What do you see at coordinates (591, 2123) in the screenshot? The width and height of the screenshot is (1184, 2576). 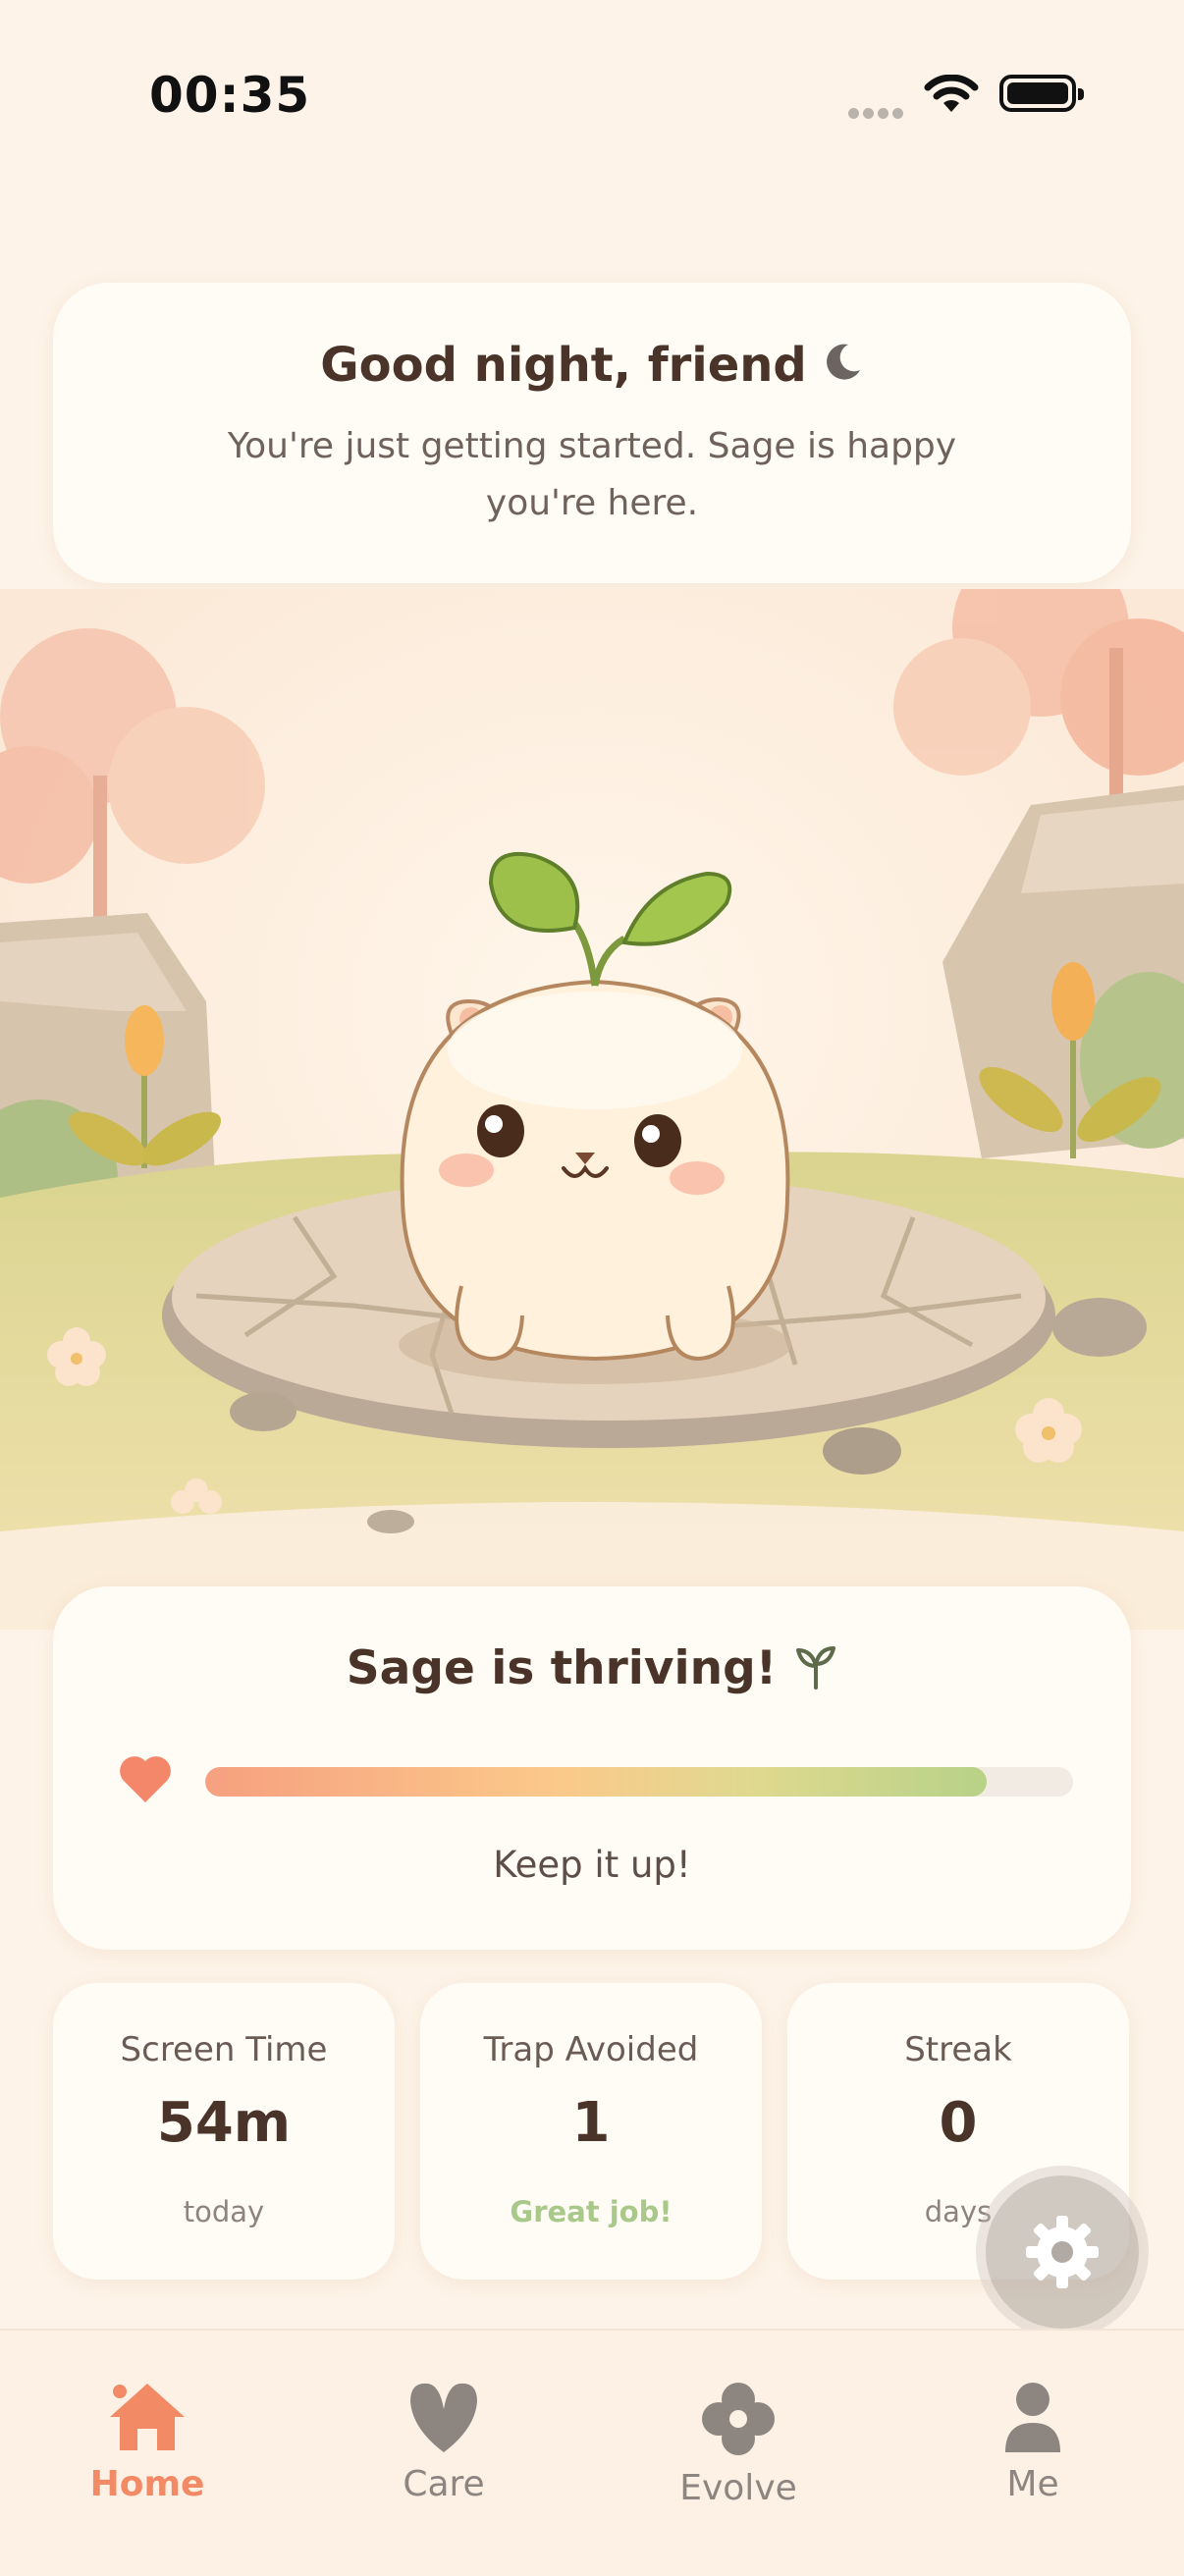 I see `stat-value: 1` at bounding box center [591, 2123].